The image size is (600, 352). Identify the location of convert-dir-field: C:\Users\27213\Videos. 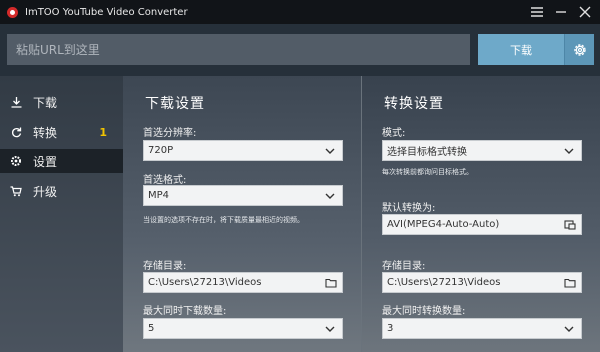
(482, 282).